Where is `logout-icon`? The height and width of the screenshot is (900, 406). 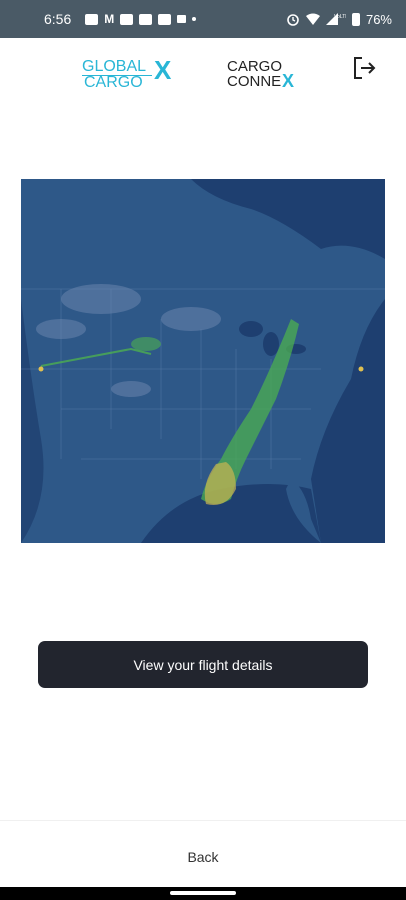 logout-icon is located at coordinates (365, 68).